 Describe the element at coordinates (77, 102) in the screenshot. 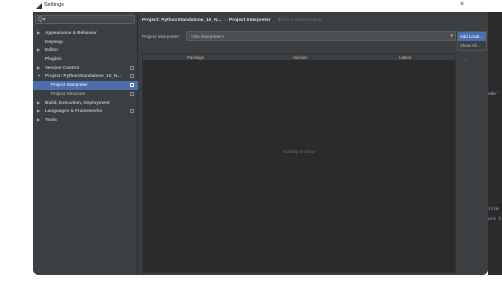

I see `sidebar-item-label: Build, Execution, Deployment` at that location.